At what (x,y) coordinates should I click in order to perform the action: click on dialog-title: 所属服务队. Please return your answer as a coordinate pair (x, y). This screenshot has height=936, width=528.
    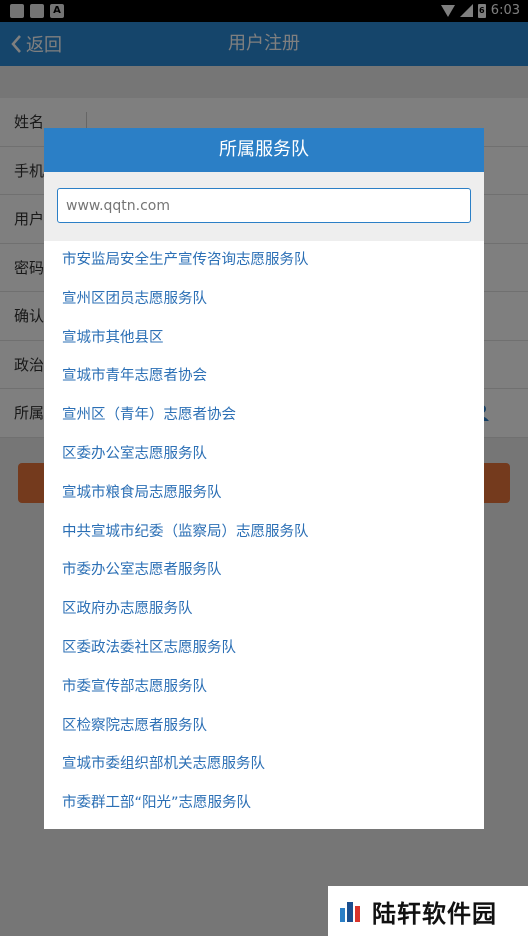
    Looking at the image, I should click on (264, 150).